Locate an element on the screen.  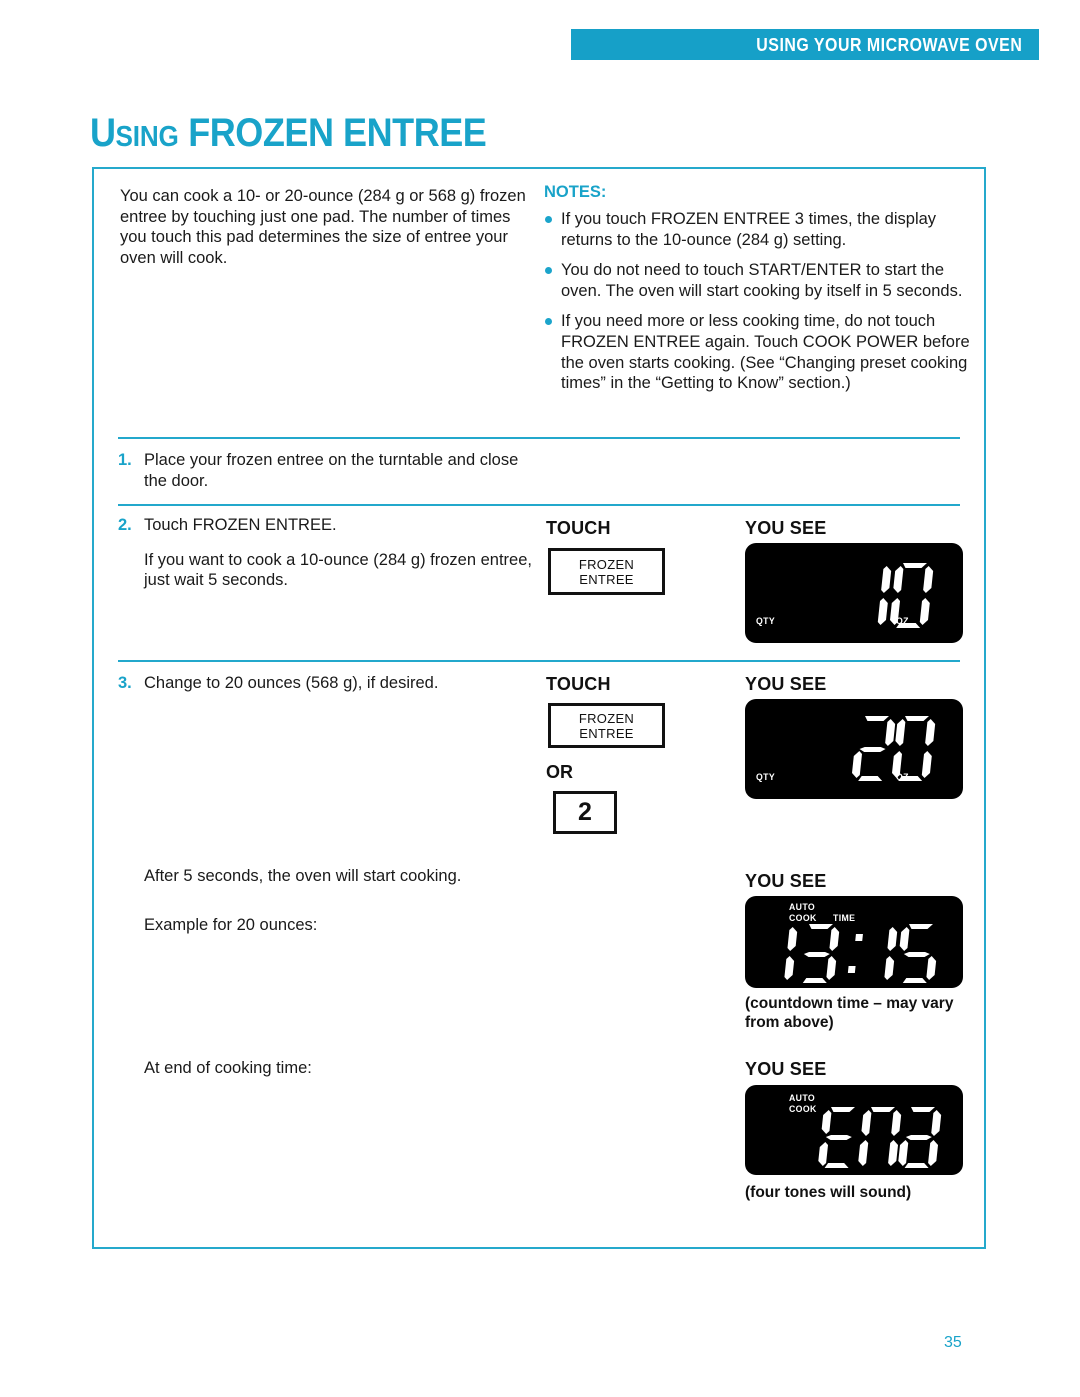
you-see-heading-1: YOU SEE is located at coordinates (786, 528).